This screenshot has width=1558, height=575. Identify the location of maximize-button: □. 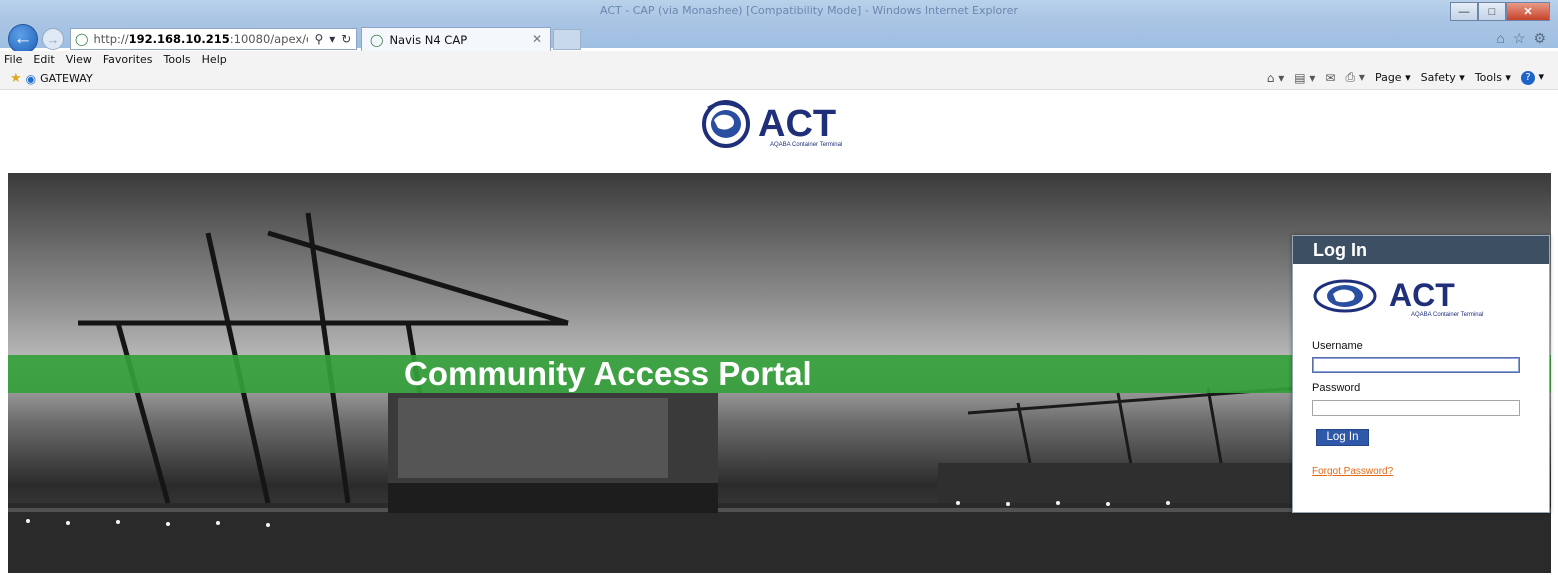
(1492, 11).